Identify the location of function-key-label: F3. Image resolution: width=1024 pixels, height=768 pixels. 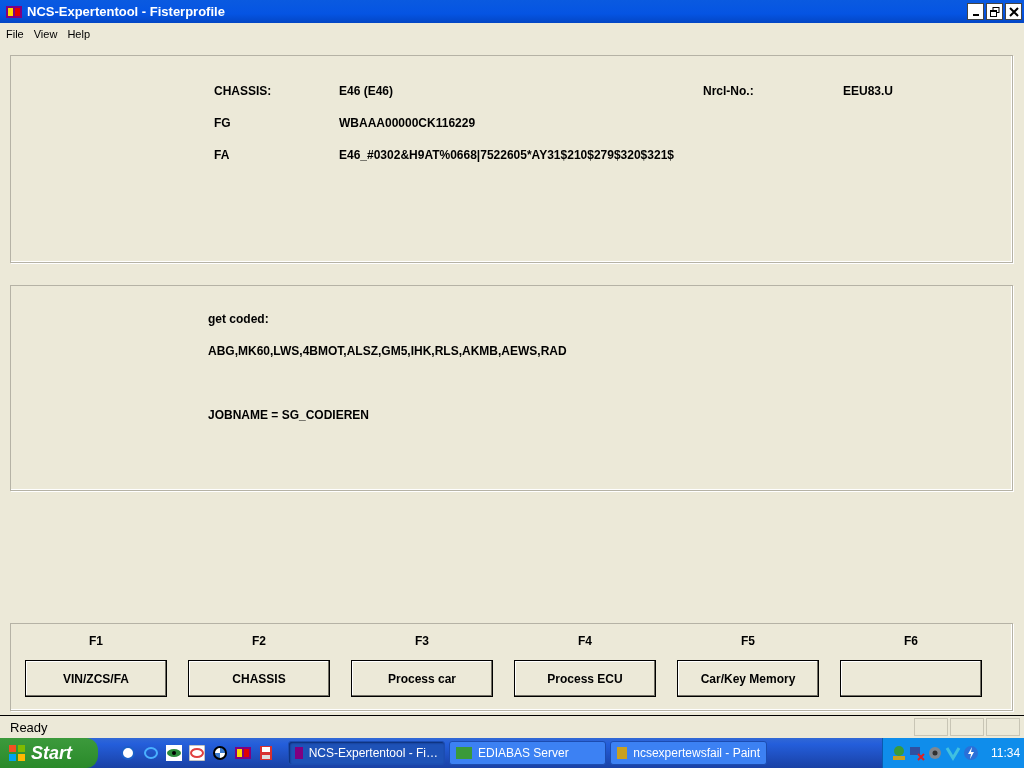
(422, 641).